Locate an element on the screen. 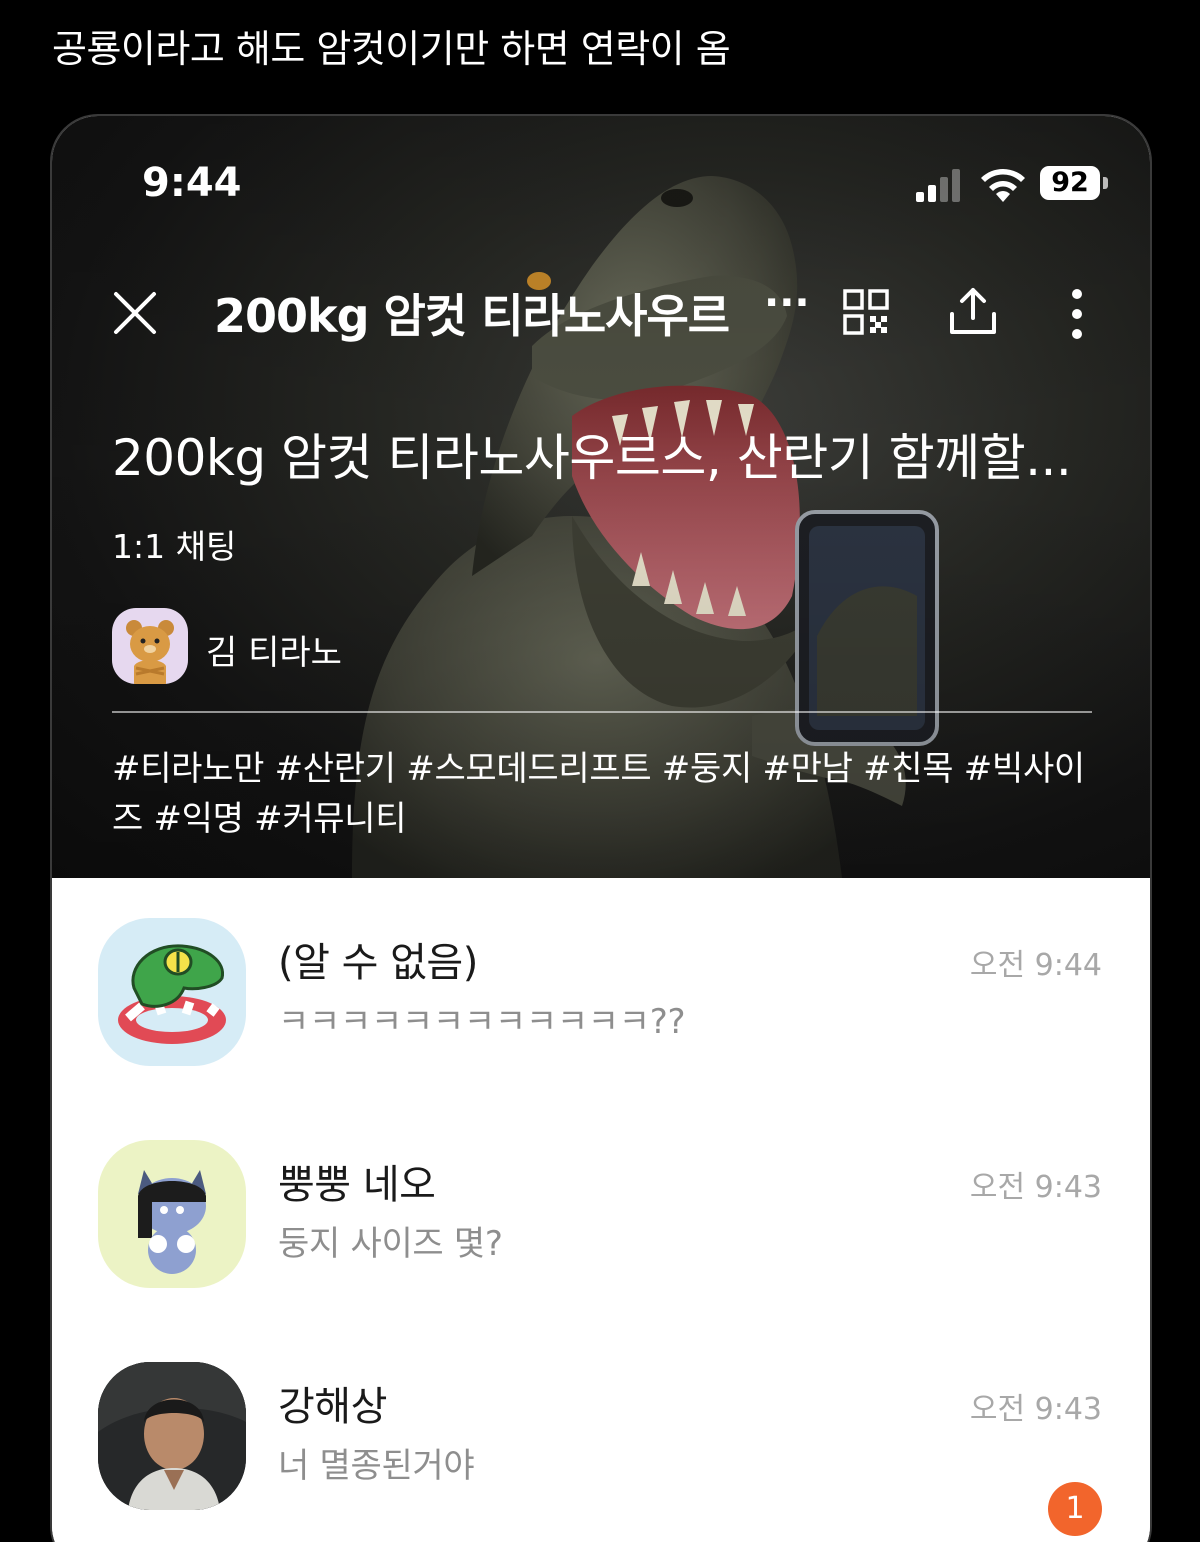  battery-level: 92 is located at coordinates (1070, 183).